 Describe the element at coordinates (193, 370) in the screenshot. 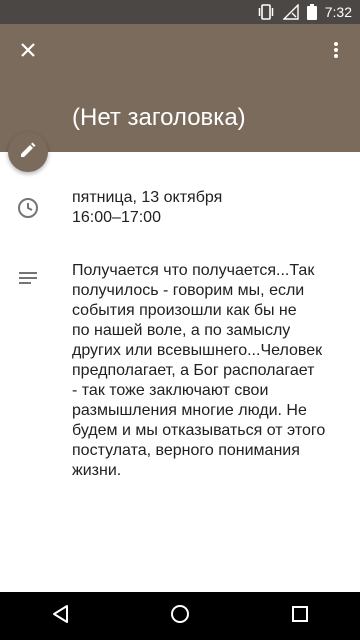

I see `description-line: предполагает, а Бог располагает` at that location.